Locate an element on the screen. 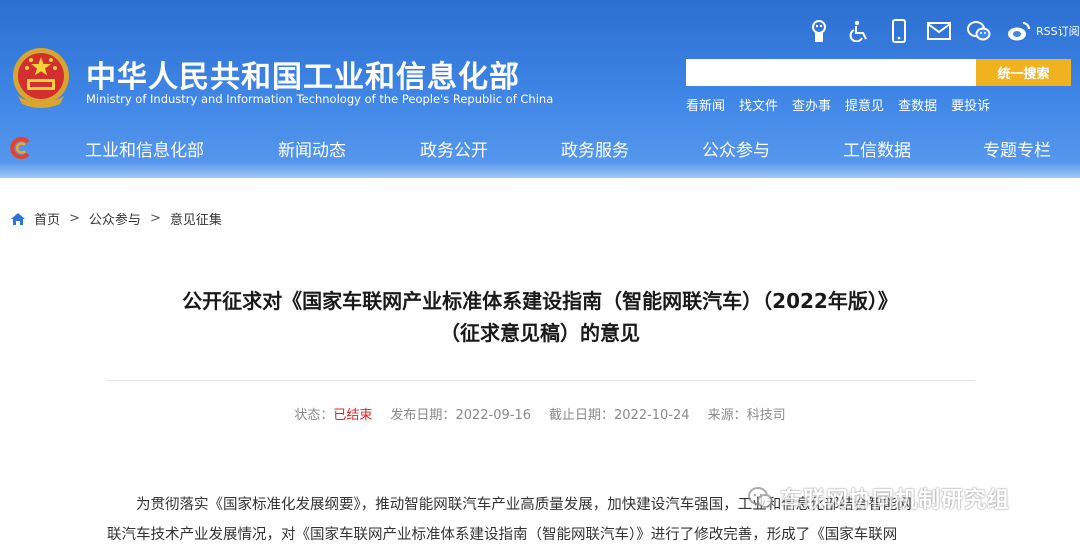 The height and width of the screenshot is (550, 1080). quick-link-data: 查数据 is located at coordinates (917, 104).